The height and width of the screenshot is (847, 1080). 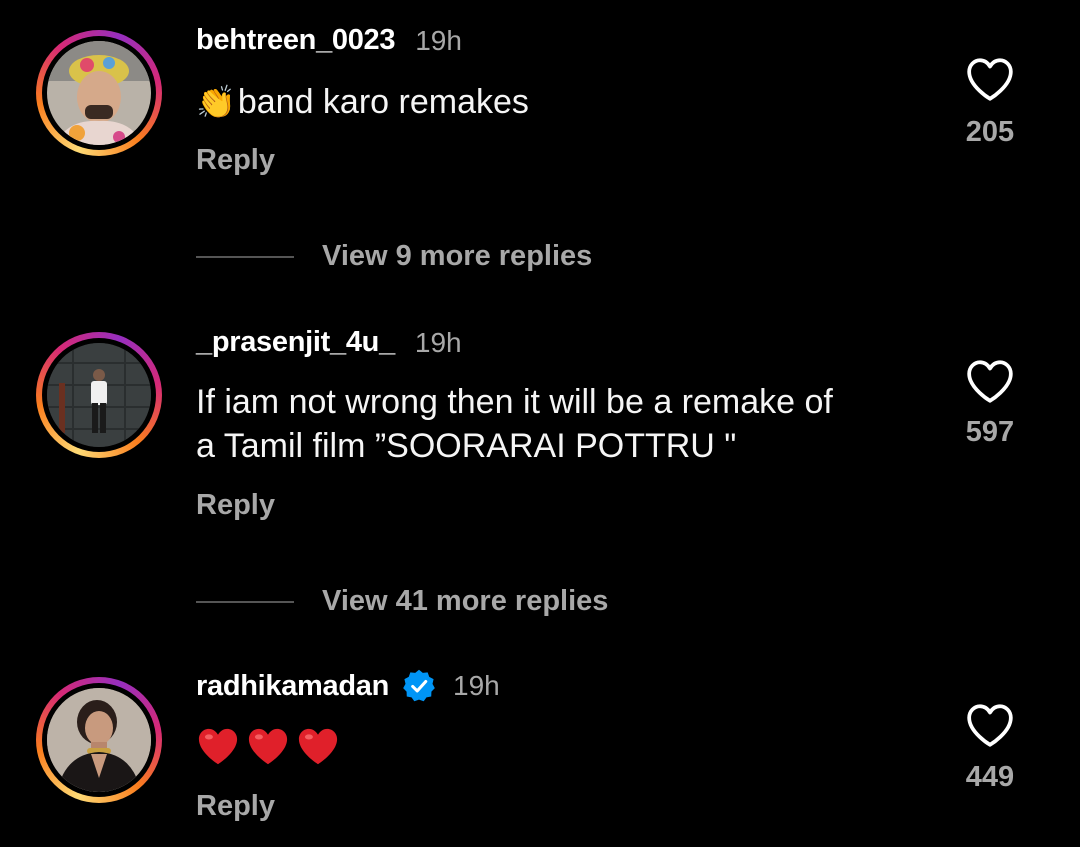 What do you see at coordinates (292, 686) in the screenshot?
I see `username: radhikamadan` at bounding box center [292, 686].